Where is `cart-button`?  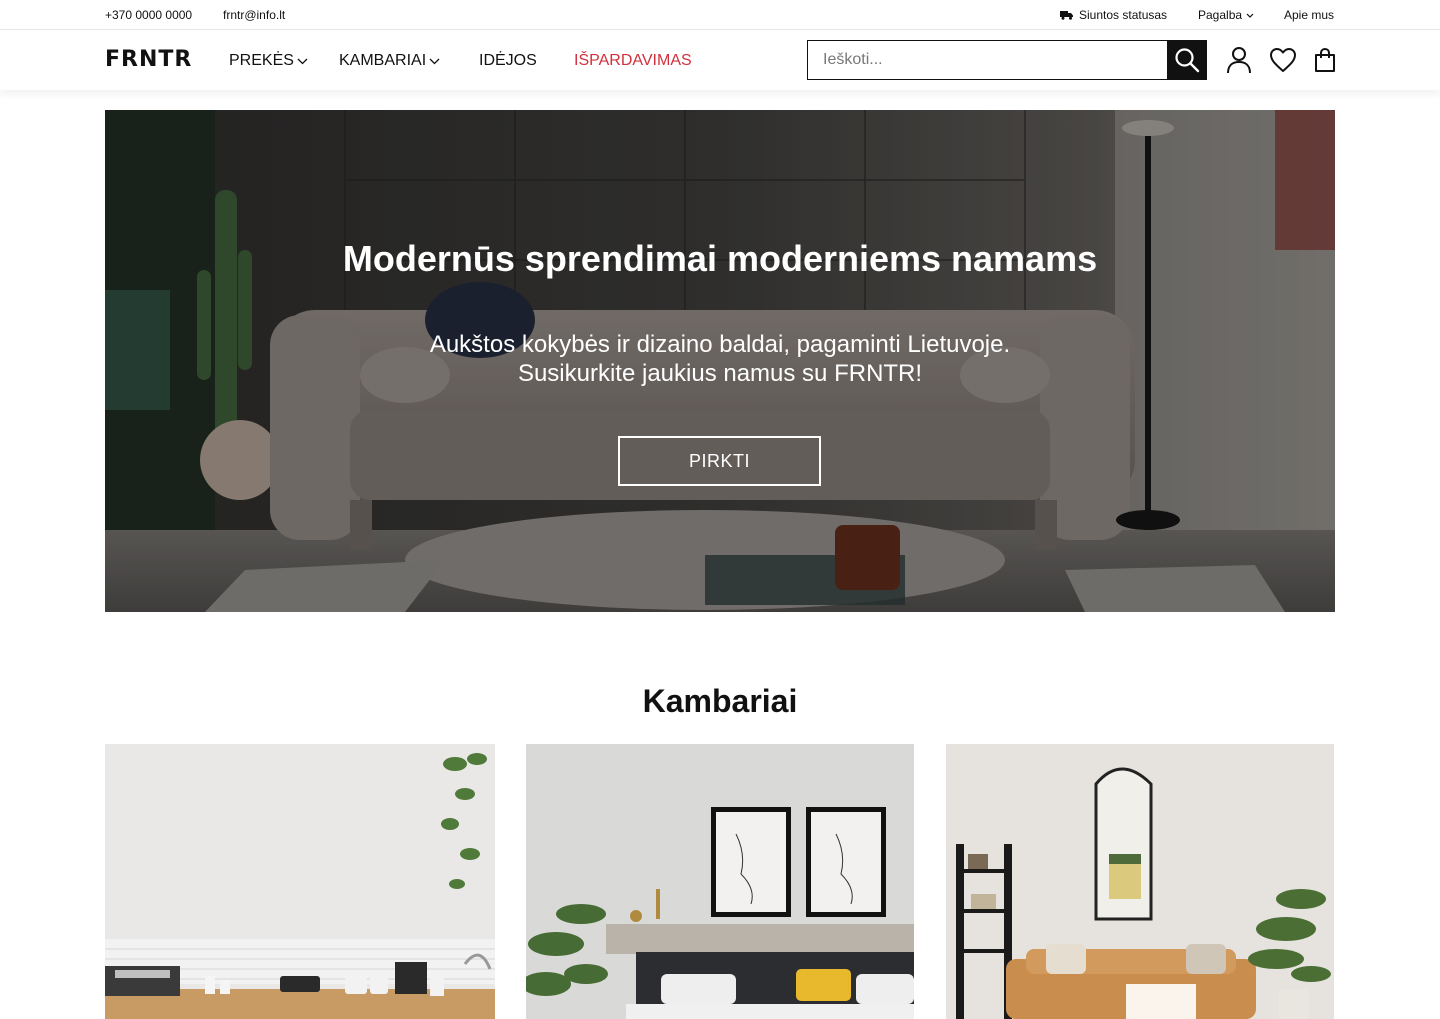 cart-button is located at coordinates (1325, 60).